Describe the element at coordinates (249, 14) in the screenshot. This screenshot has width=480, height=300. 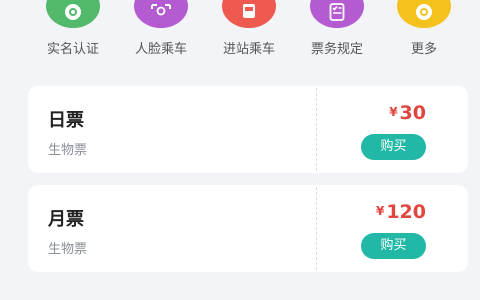
I see `train-icon` at that location.